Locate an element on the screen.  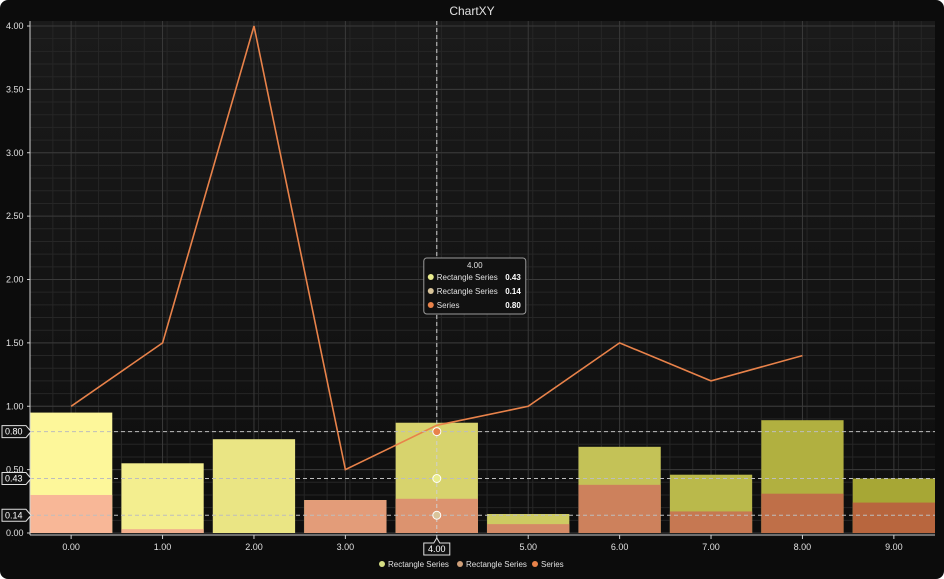
x-tick-label: 1.00 is located at coordinates (163, 547).